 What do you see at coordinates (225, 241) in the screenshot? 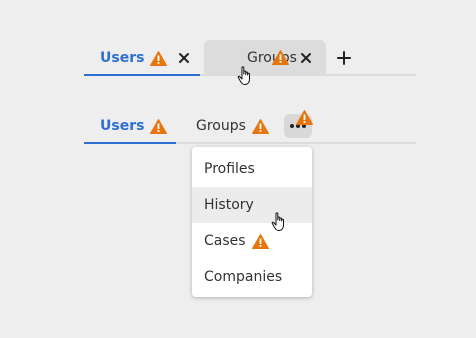
I see `menu-item-label: Cases` at bounding box center [225, 241].